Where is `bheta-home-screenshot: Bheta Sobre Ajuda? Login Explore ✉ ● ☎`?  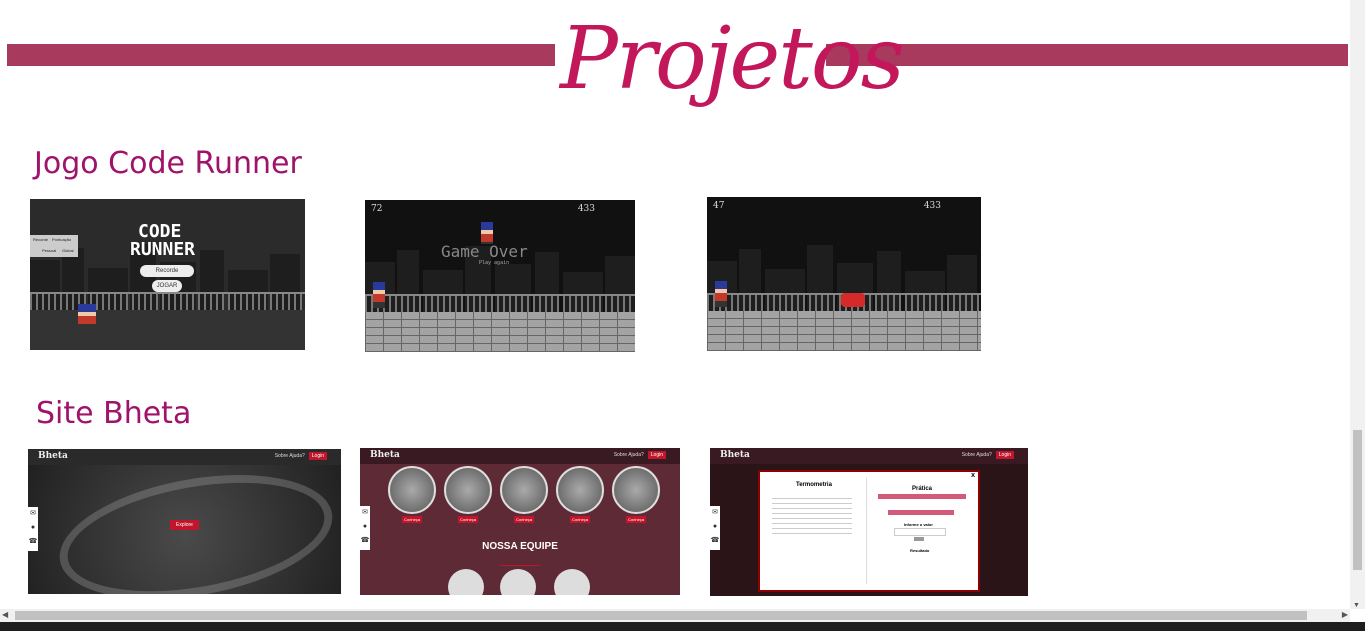 bheta-home-screenshot: Bheta Sobre Ajuda? Login Explore ✉ ● ☎ is located at coordinates (184, 521).